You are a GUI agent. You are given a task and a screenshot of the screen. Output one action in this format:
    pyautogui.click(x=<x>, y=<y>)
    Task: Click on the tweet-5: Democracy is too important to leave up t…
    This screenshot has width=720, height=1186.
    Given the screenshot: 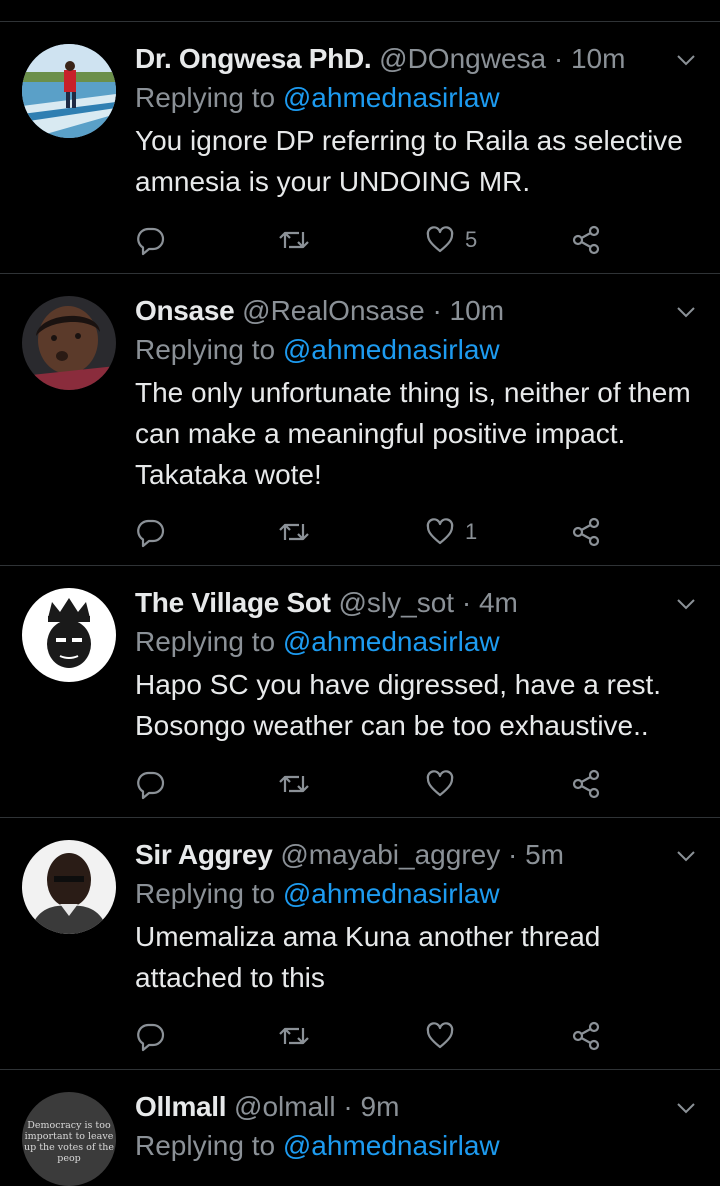 What is the action you would take?
    pyautogui.click(x=360, y=1128)
    